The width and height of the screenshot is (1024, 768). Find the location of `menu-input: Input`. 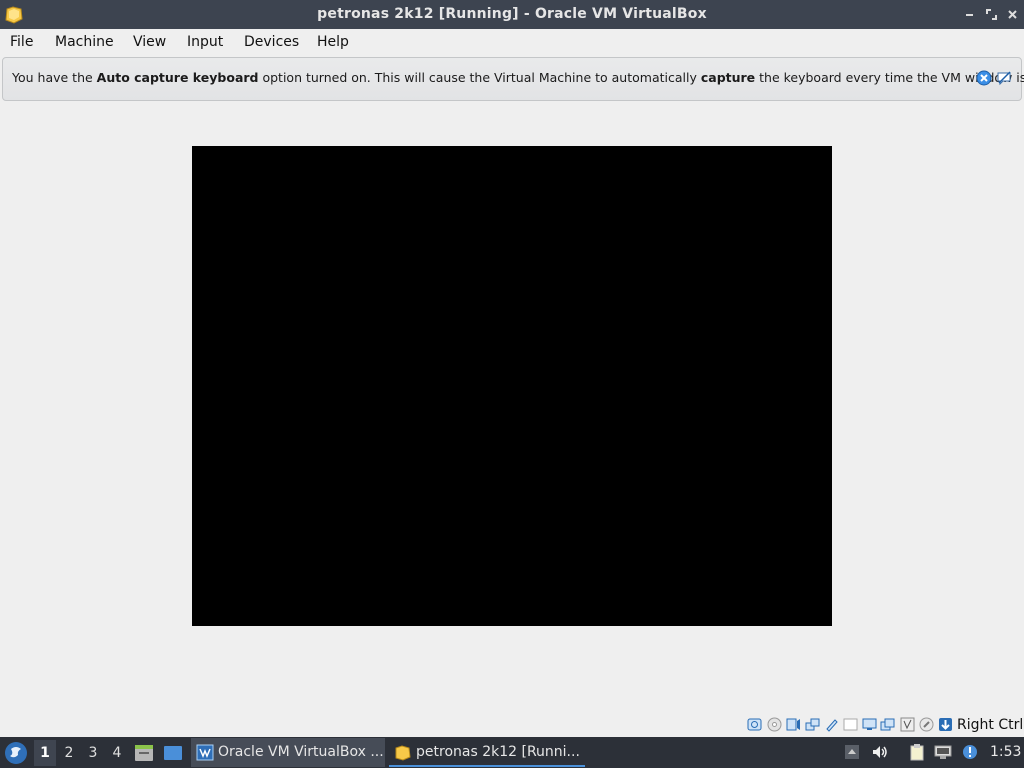

menu-input: Input is located at coordinates (205, 42).